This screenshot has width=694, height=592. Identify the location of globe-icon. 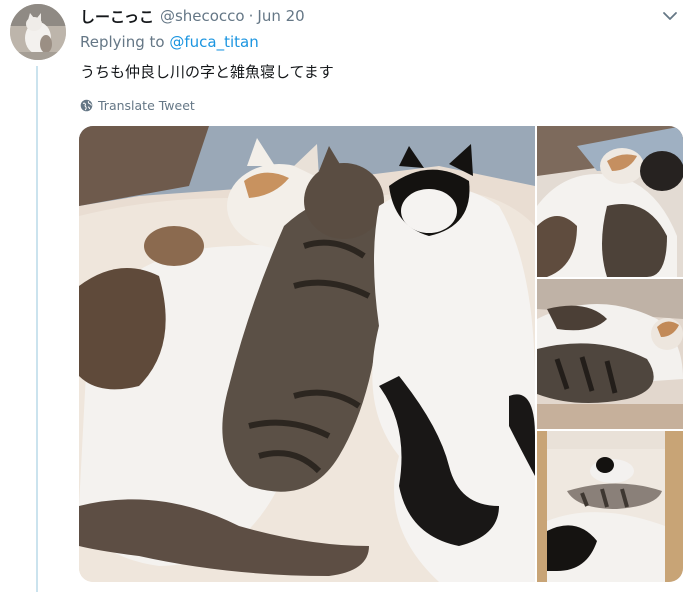
(86, 105).